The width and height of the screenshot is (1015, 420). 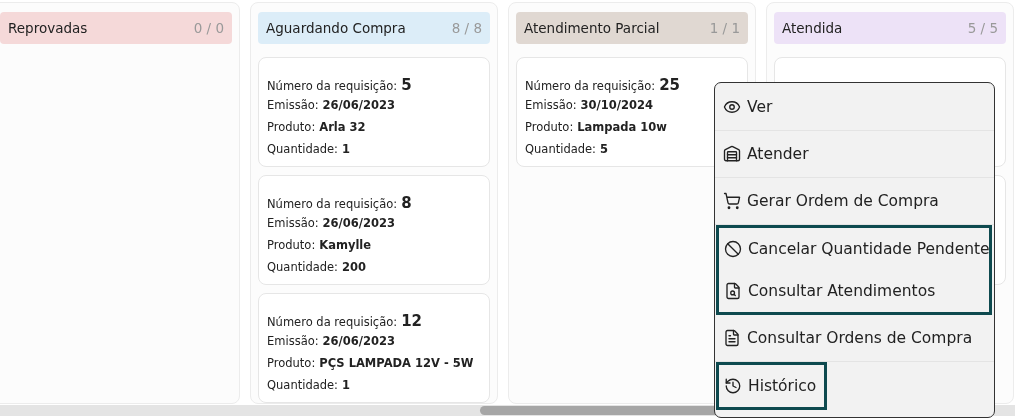 What do you see at coordinates (617, 105) in the screenshot?
I see `emission-date: 30/10/2024` at bounding box center [617, 105].